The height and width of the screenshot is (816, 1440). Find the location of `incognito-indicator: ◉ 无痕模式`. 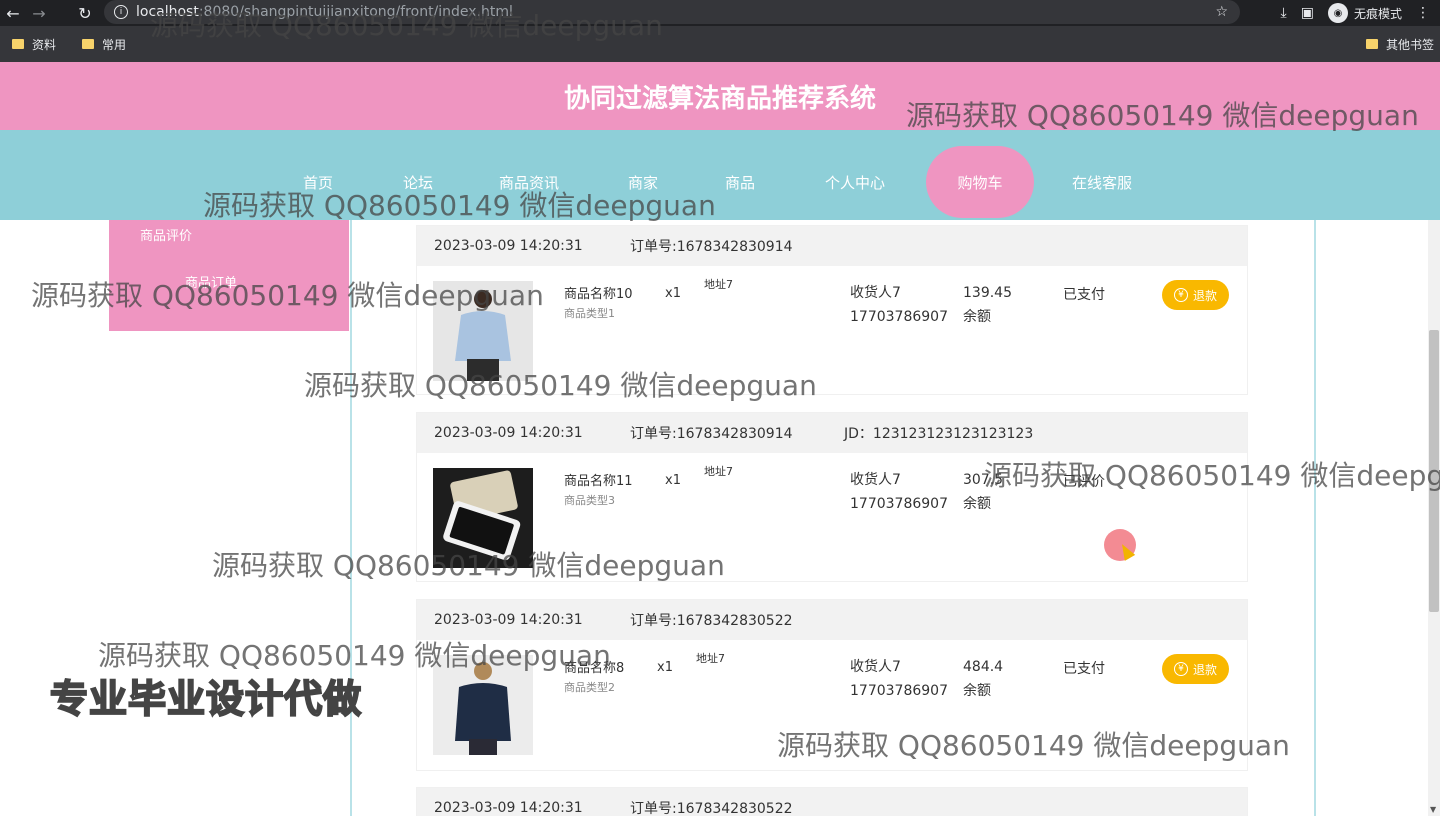

incognito-indicator: ◉ 无痕模式 is located at coordinates (1364, 13).